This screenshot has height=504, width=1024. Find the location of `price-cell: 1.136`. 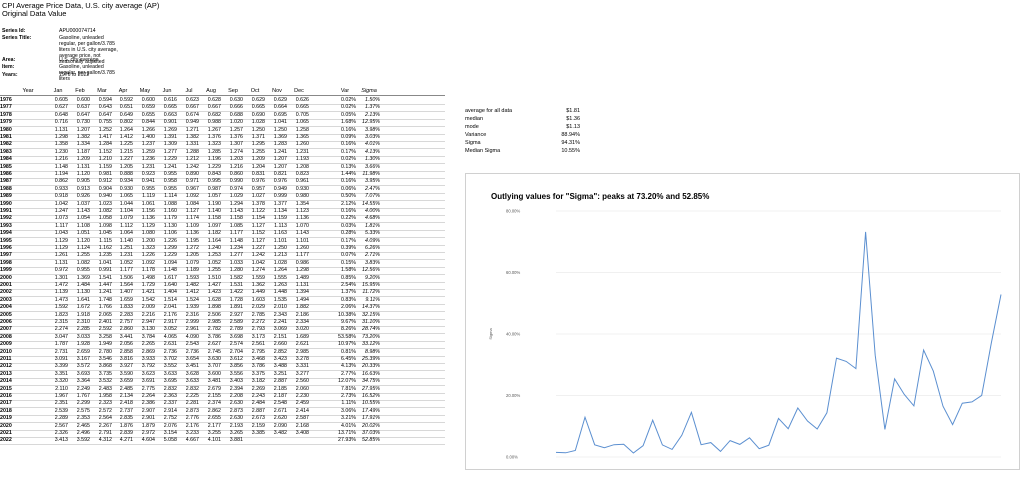

price-cell: 1.136 is located at coordinates (302, 218).